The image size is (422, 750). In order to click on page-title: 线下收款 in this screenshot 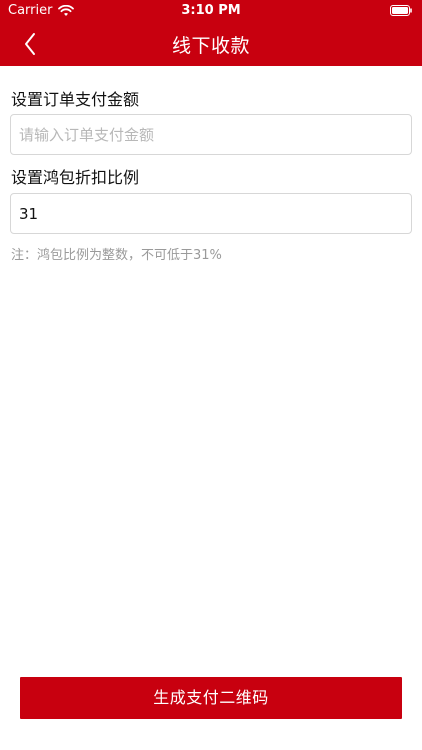, I will do `click(210, 46)`.